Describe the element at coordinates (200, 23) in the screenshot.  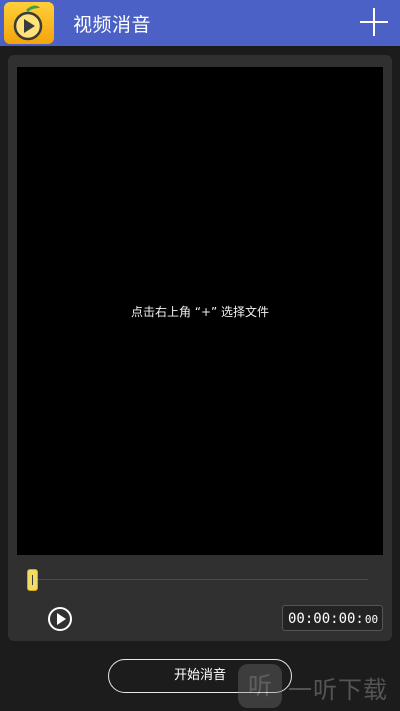
I see `app-bar: 视频消音` at that location.